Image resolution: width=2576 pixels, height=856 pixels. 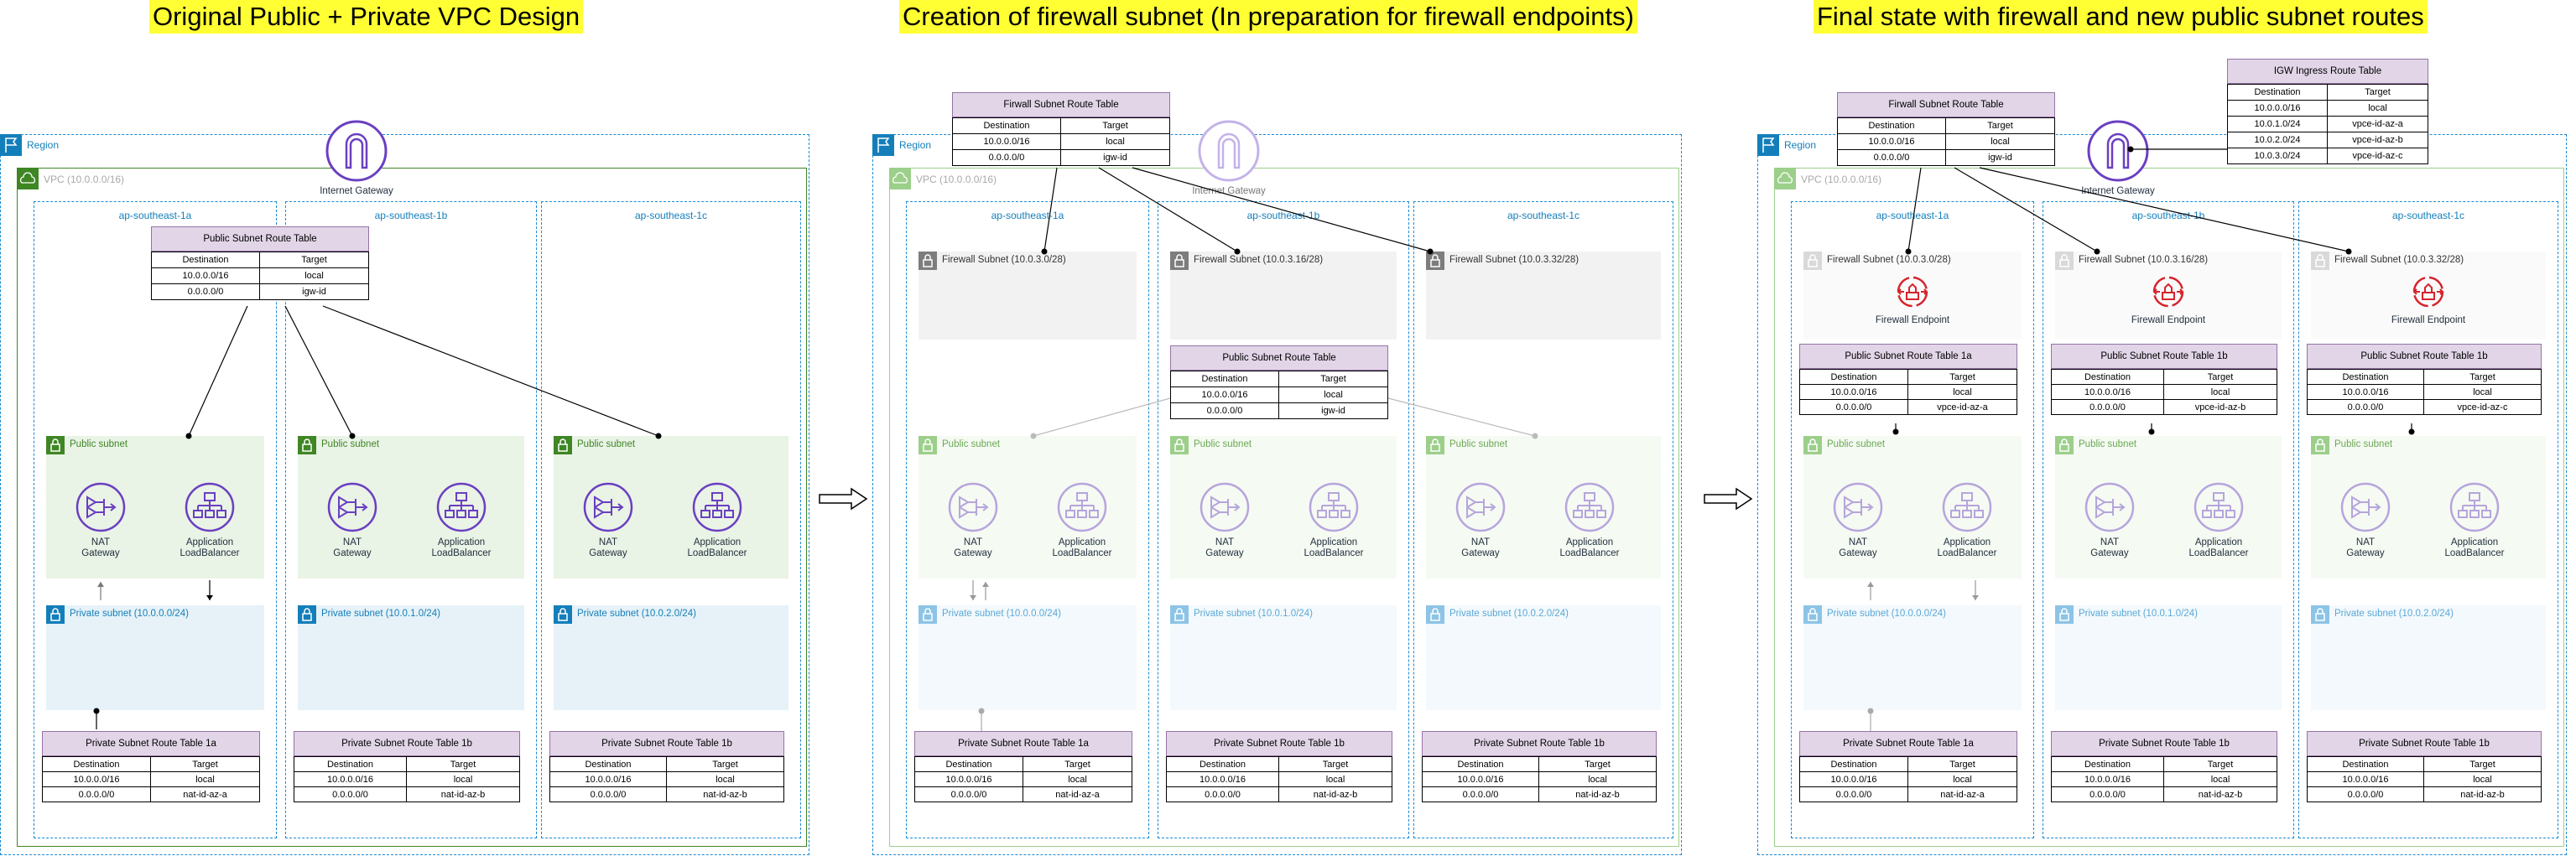 I want to click on internet-gateway-icon, so click(x=356, y=151).